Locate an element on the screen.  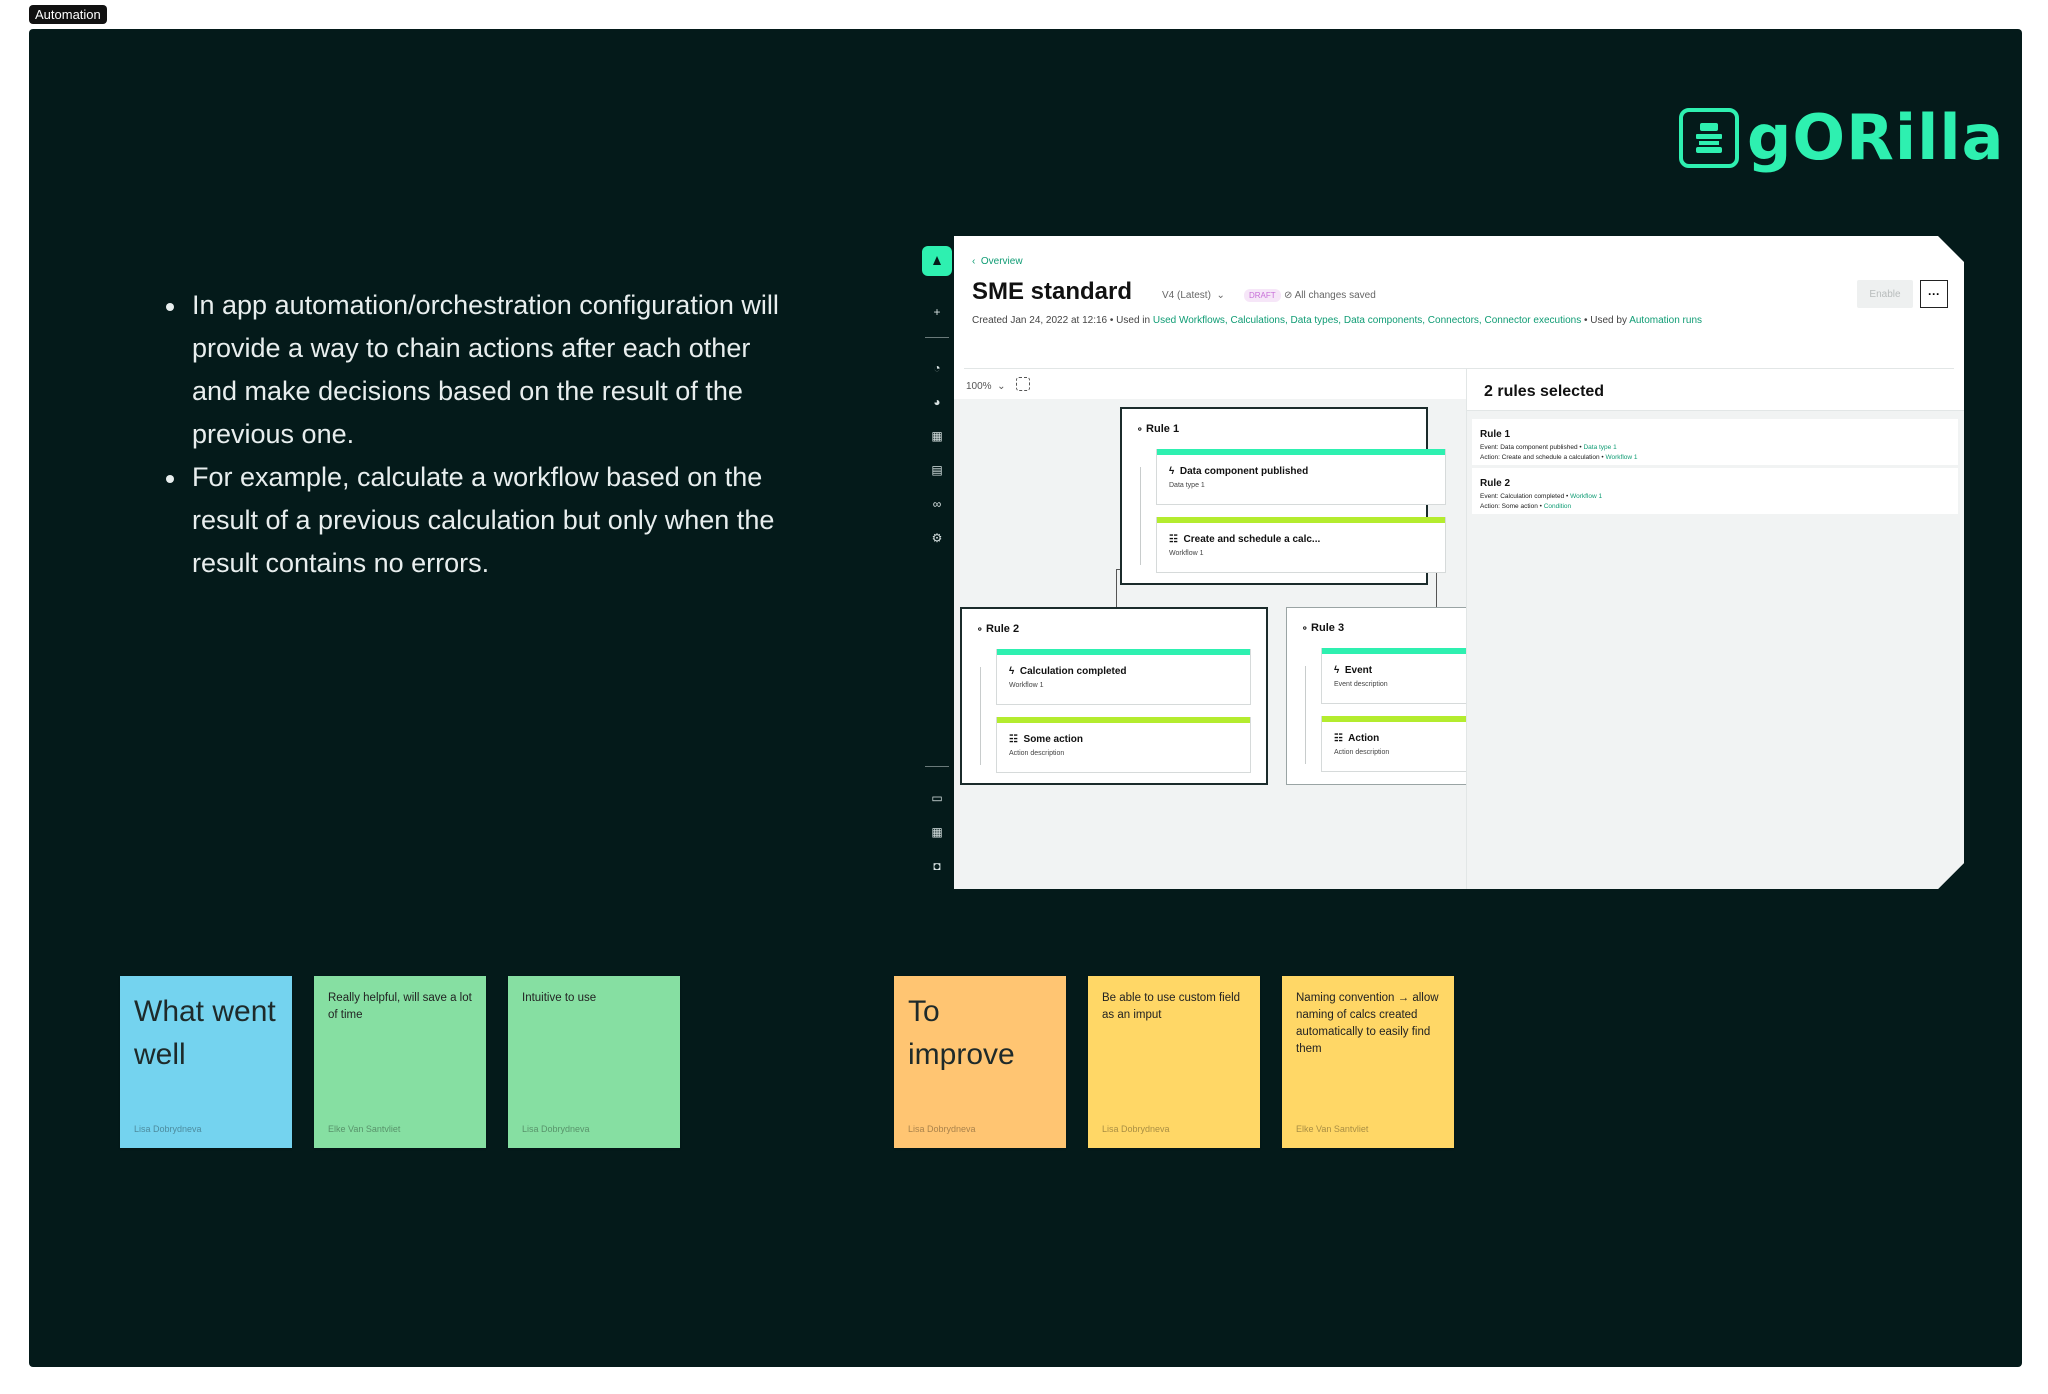
action-title: ☷ Some action is located at coordinates (1046, 739).